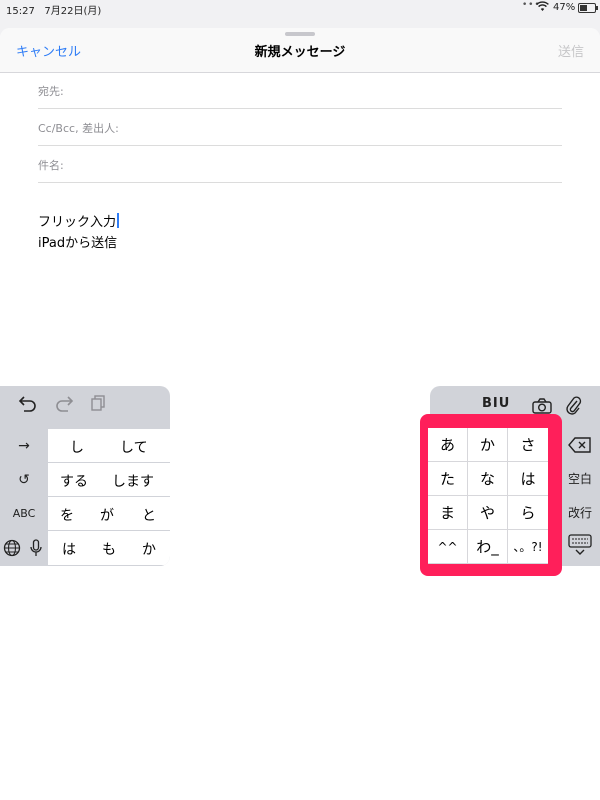 The image size is (600, 800). What do you see at coordinates (54, 11) in the screenshot?
I see `status-time: 15:27 7月22日(月)` at bounding box center [54, 11].